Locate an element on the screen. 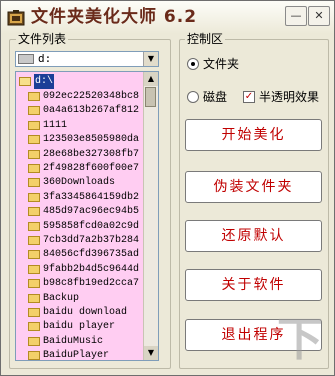  about-button: 关于软件 is located at coordinates (253, 285).